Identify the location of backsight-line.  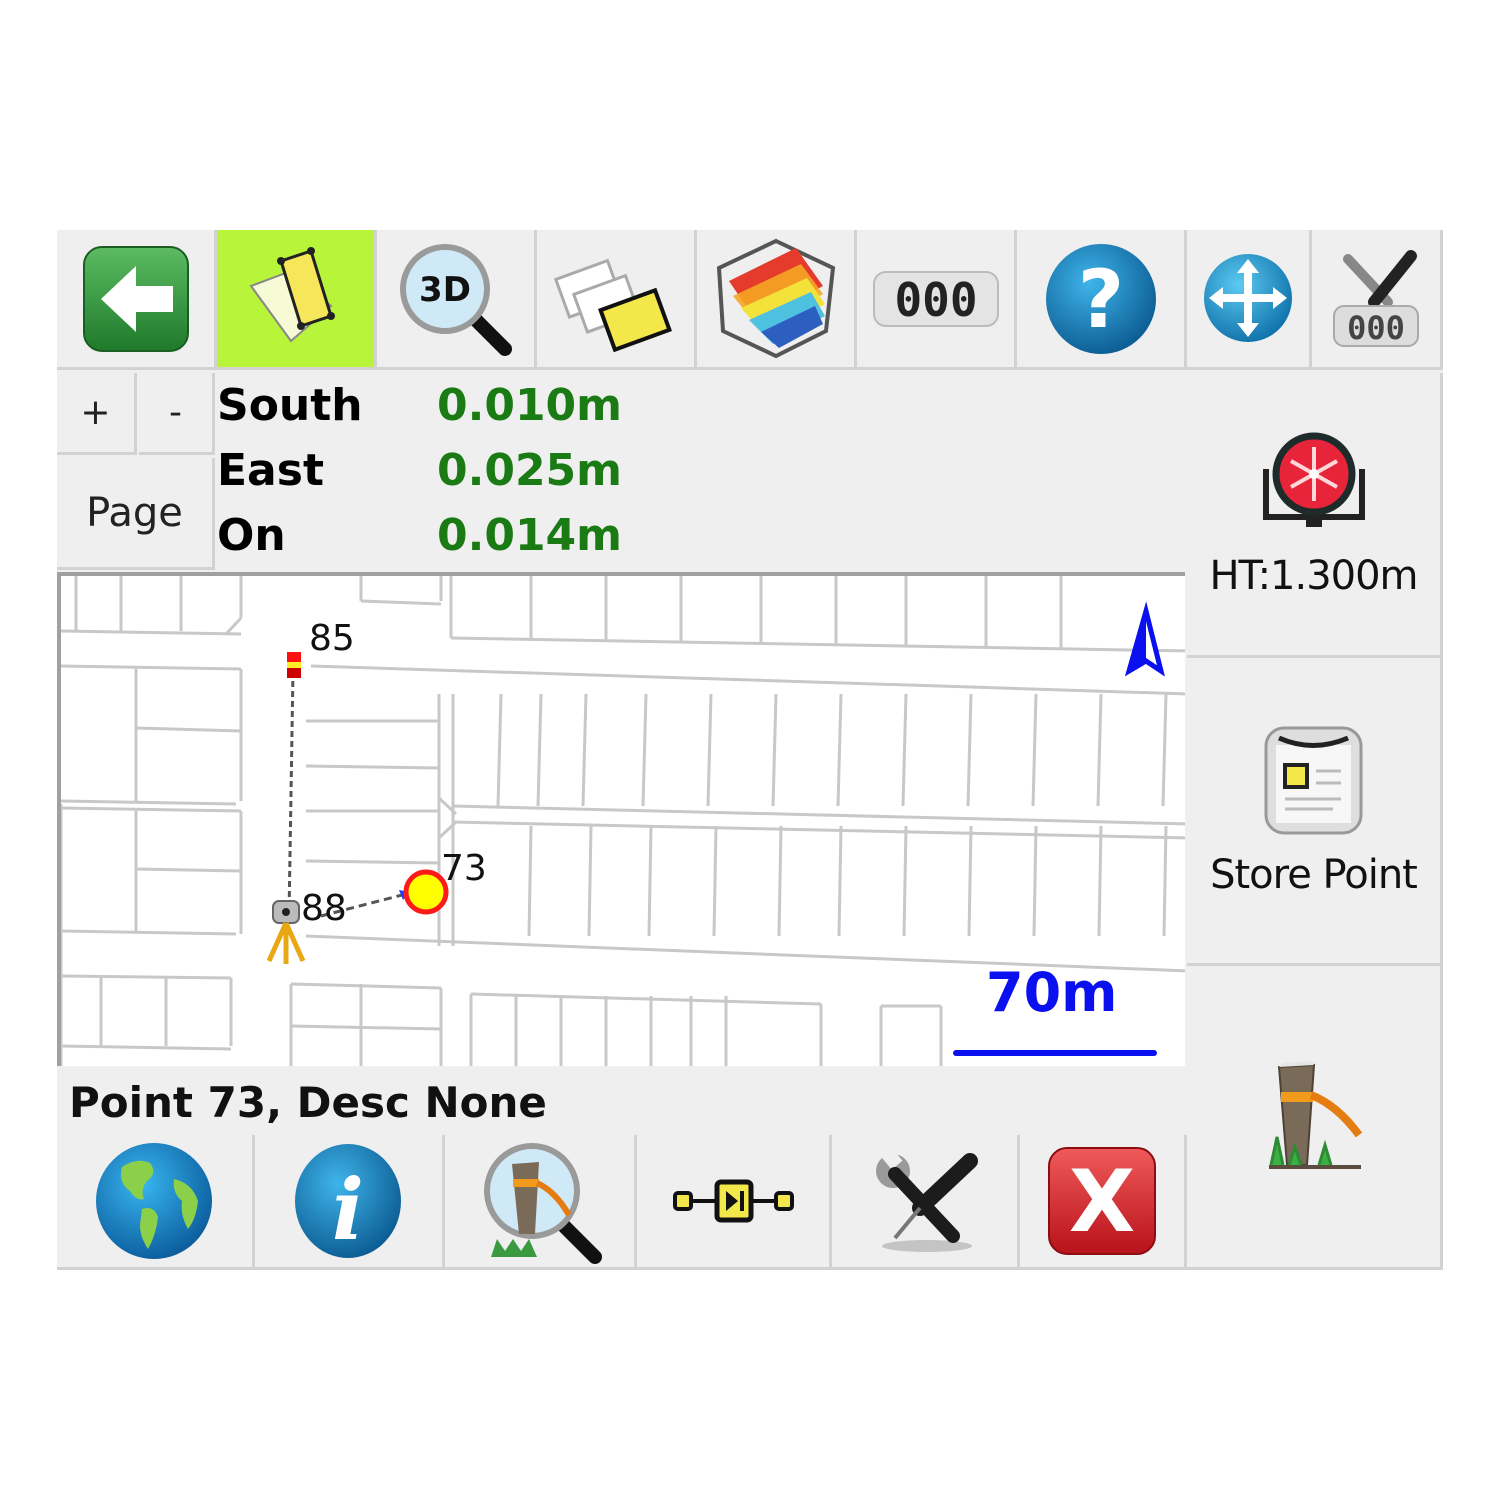
(291, 793).